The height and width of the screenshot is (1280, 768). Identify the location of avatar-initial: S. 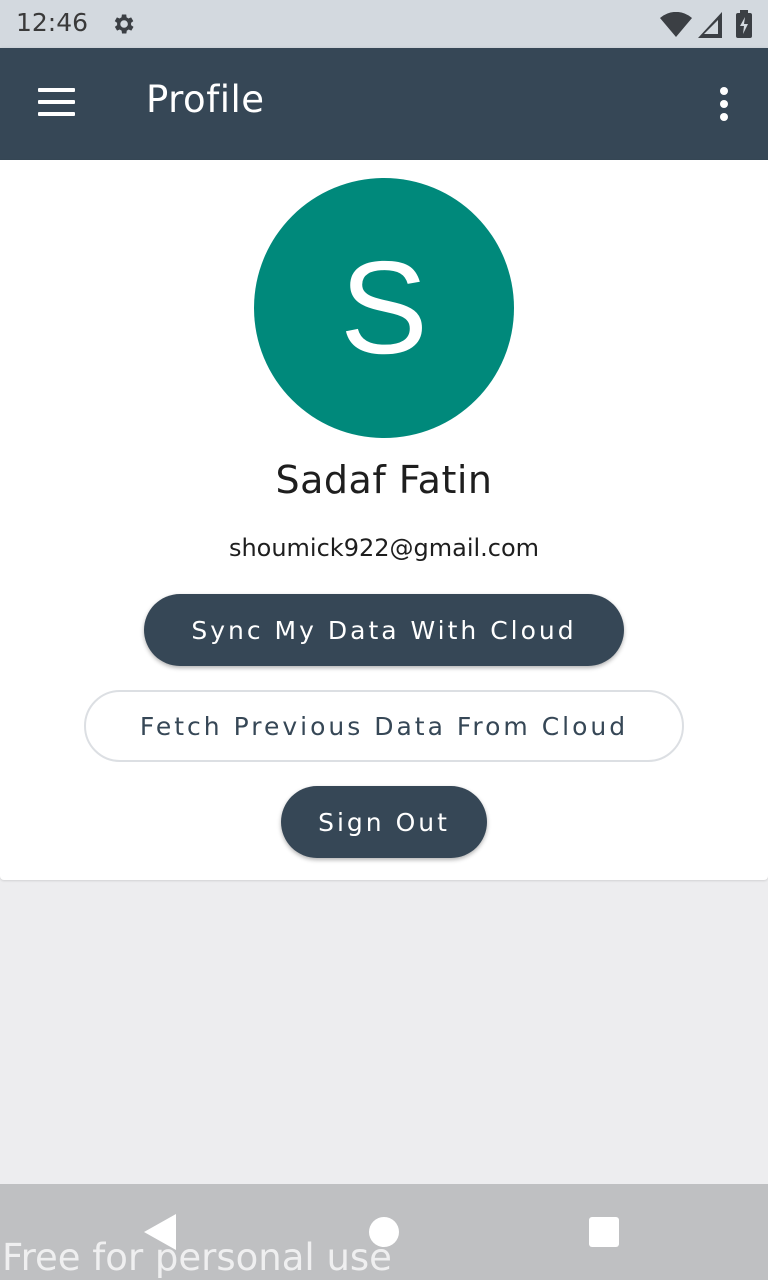
(384, 307).